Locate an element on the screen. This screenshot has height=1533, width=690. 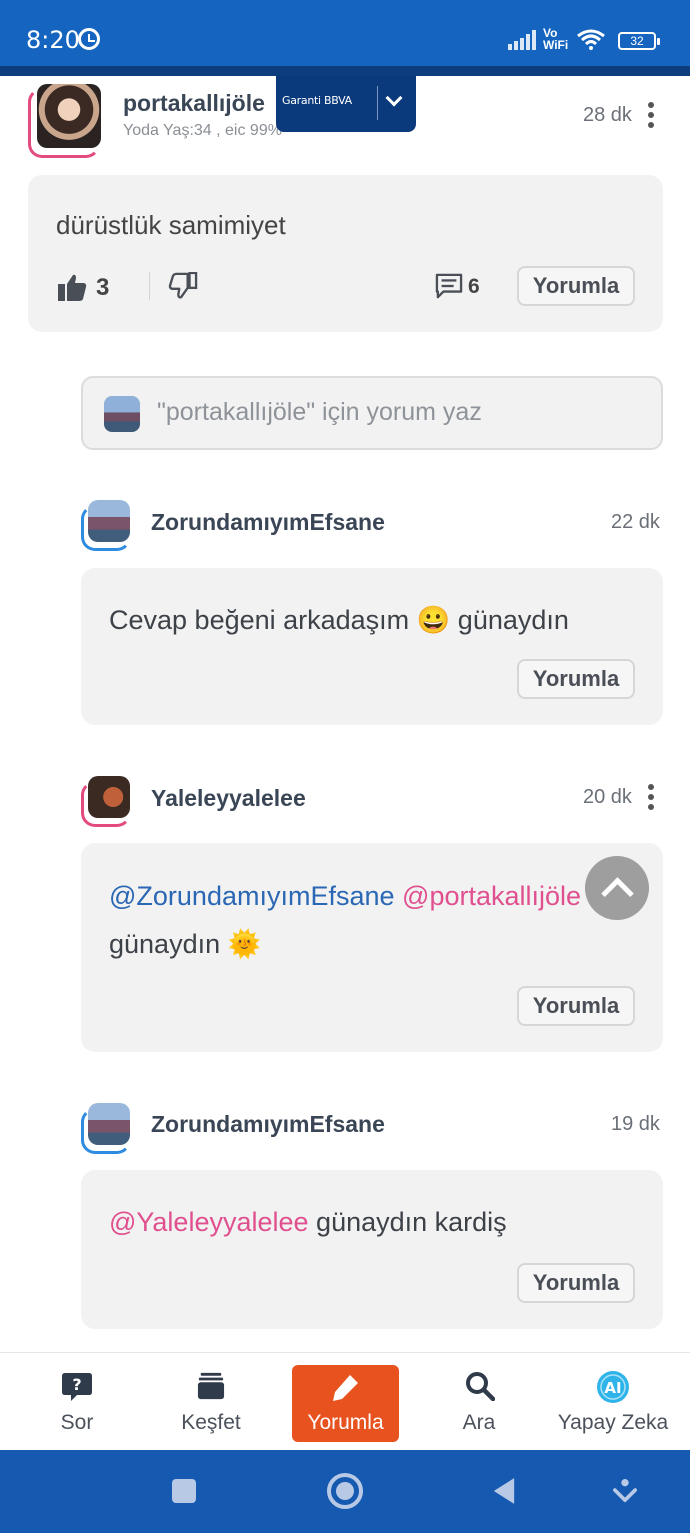
nav-label: Ara is located at coordinates (479, 1422).